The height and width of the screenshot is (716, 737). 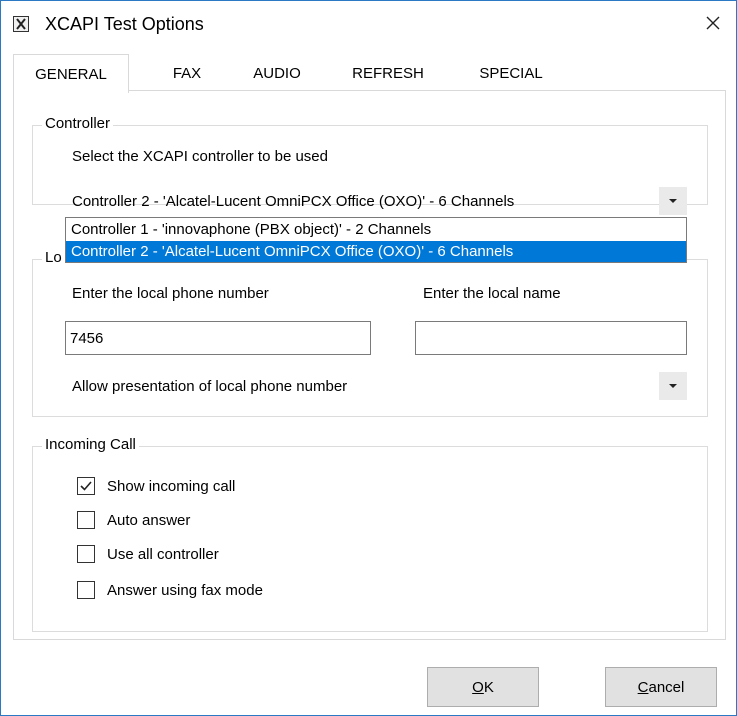 I want to click on cancel-button: Cancel, so click(x=661, y=687).